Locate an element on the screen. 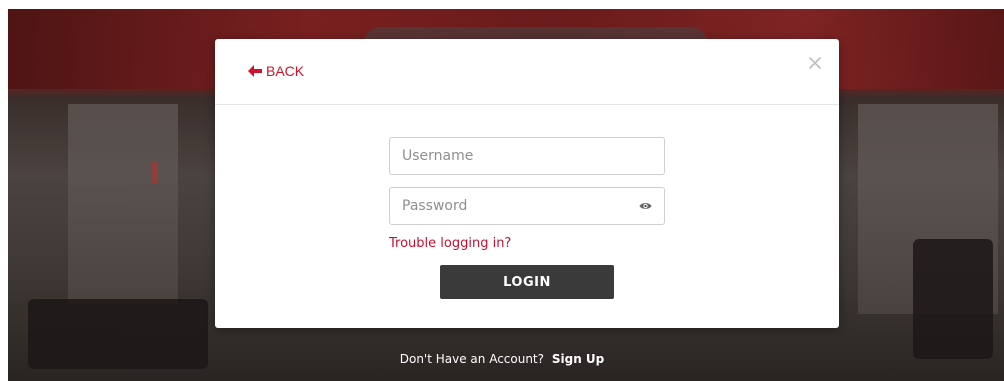  trouble-logging-in-link: Trouble logging in? is located at coordinates (450, 243).